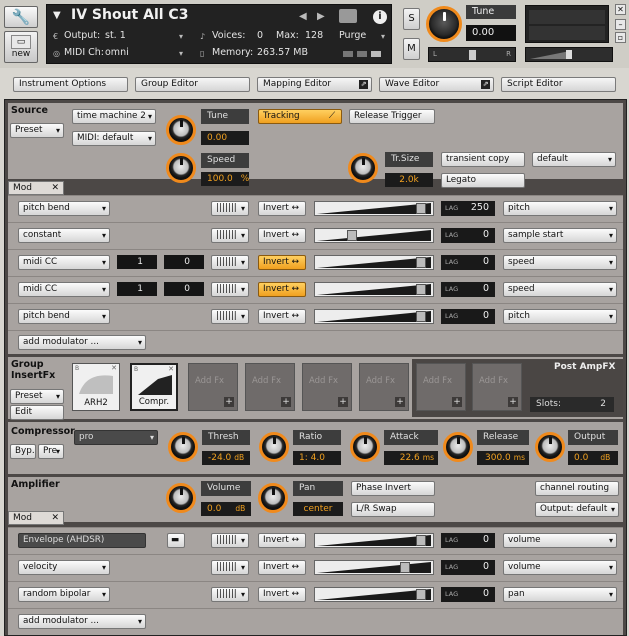 The width and height of the screenshot is (629, 636). What do you see at coordinates (620, 9) in the screenshot?
I see `close-icon: ✕` at bounding box center [620, 9].